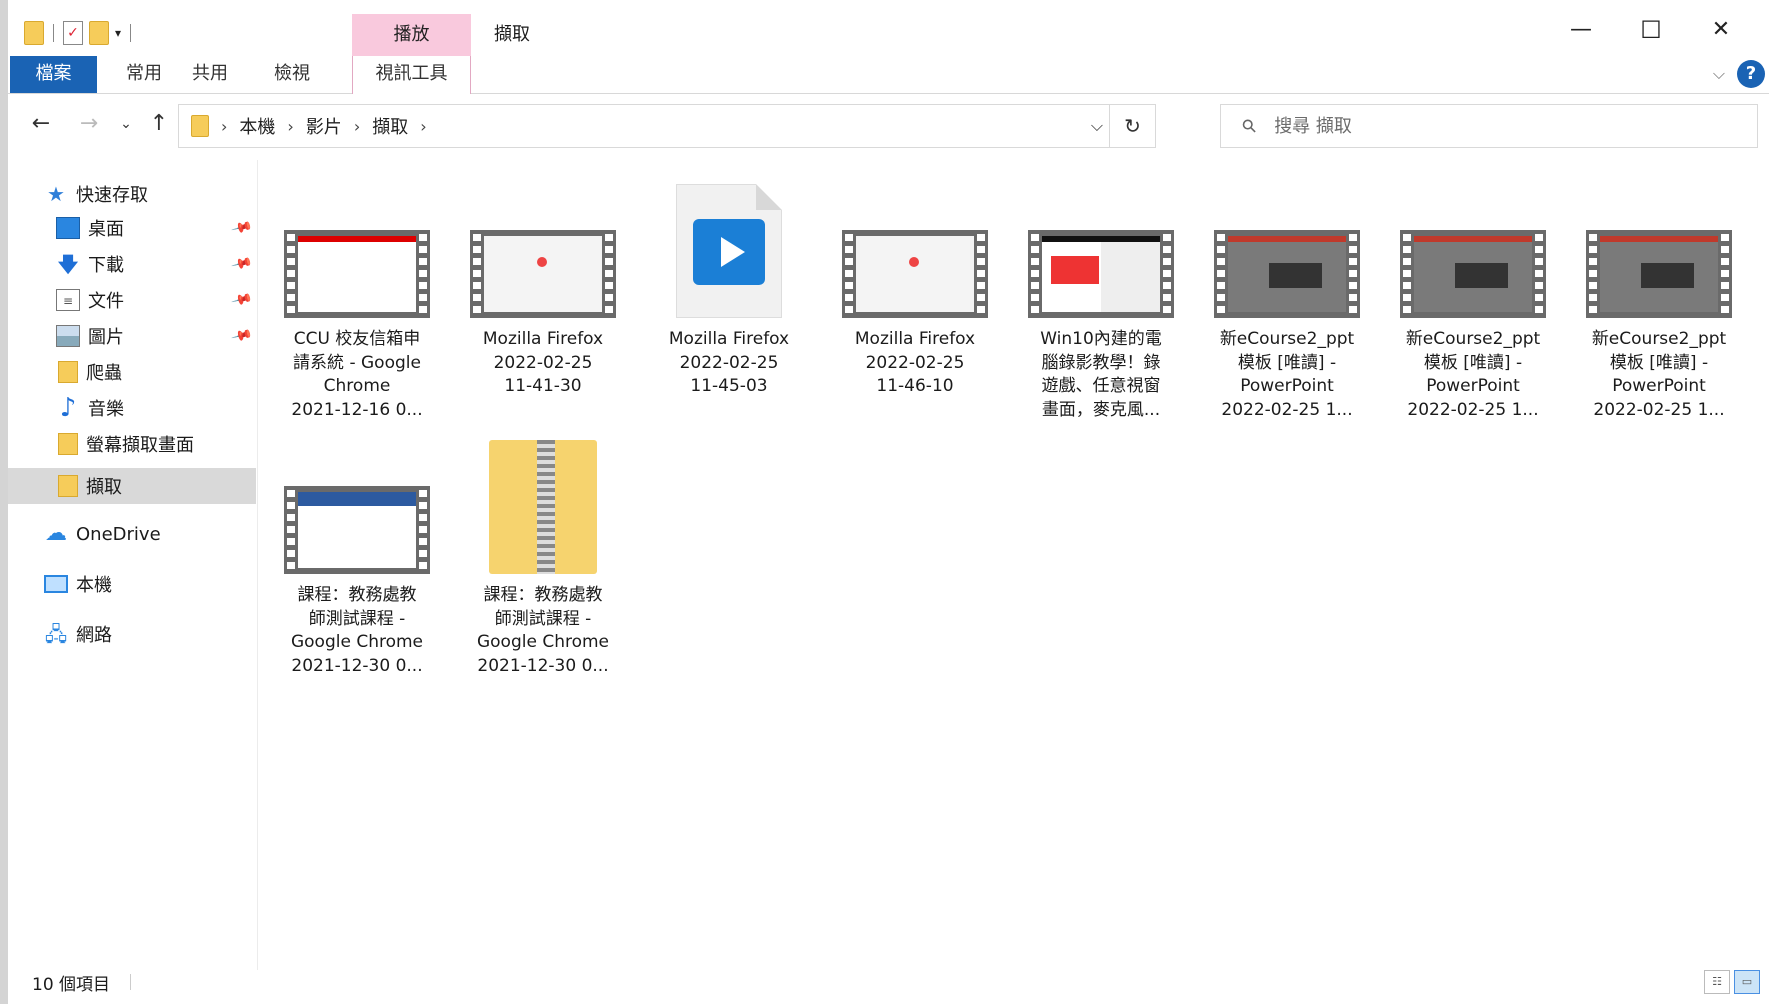  I want to click on quick-access-toolbar: ✓ ▾, so click(79, 33).